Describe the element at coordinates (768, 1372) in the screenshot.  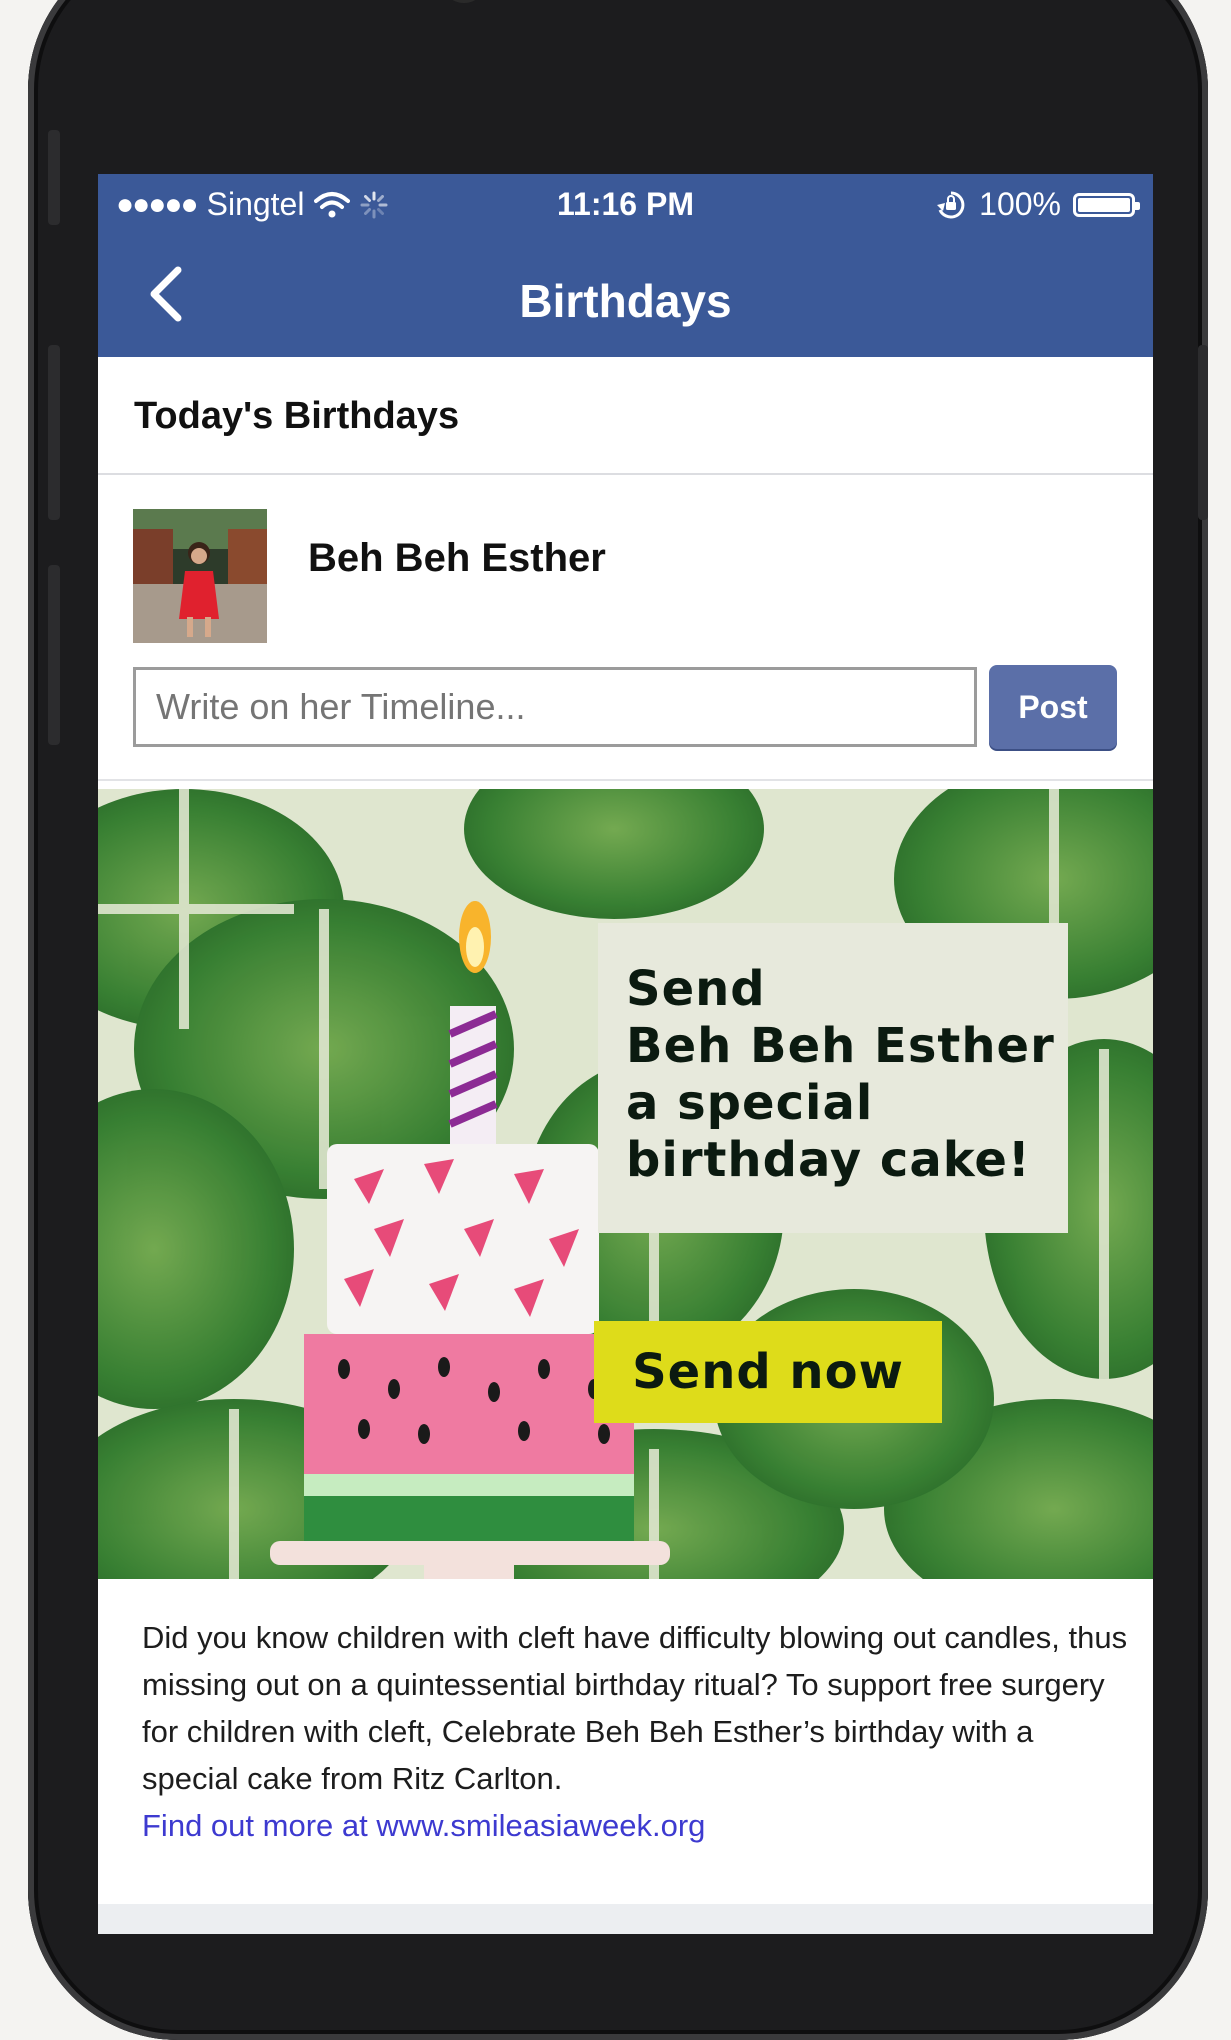
I see `send-now-button: Send now` at that location.